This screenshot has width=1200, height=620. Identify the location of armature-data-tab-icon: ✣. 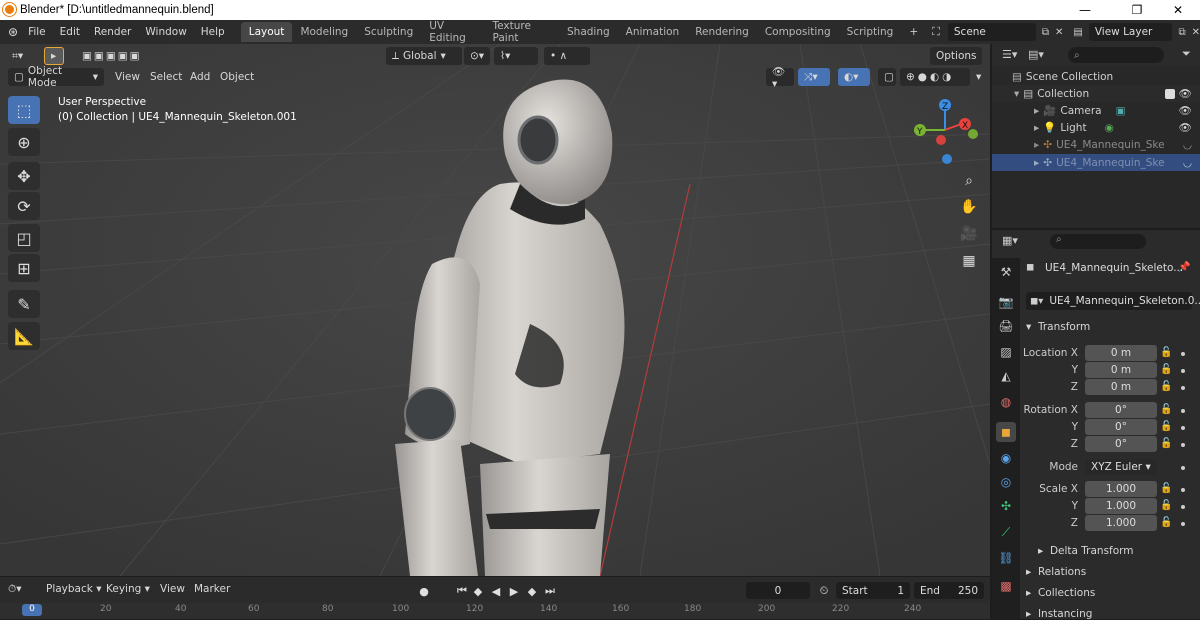
(1006, 506).